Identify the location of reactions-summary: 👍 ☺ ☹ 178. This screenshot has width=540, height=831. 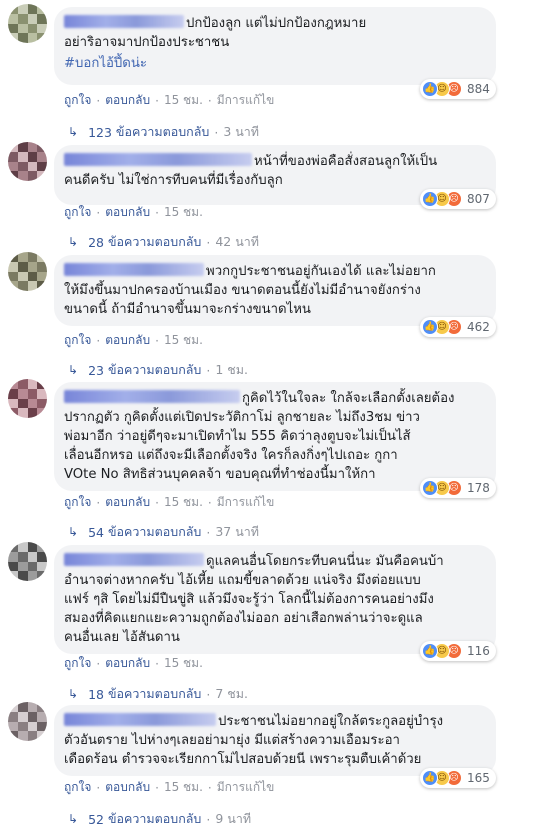
(458, 488).